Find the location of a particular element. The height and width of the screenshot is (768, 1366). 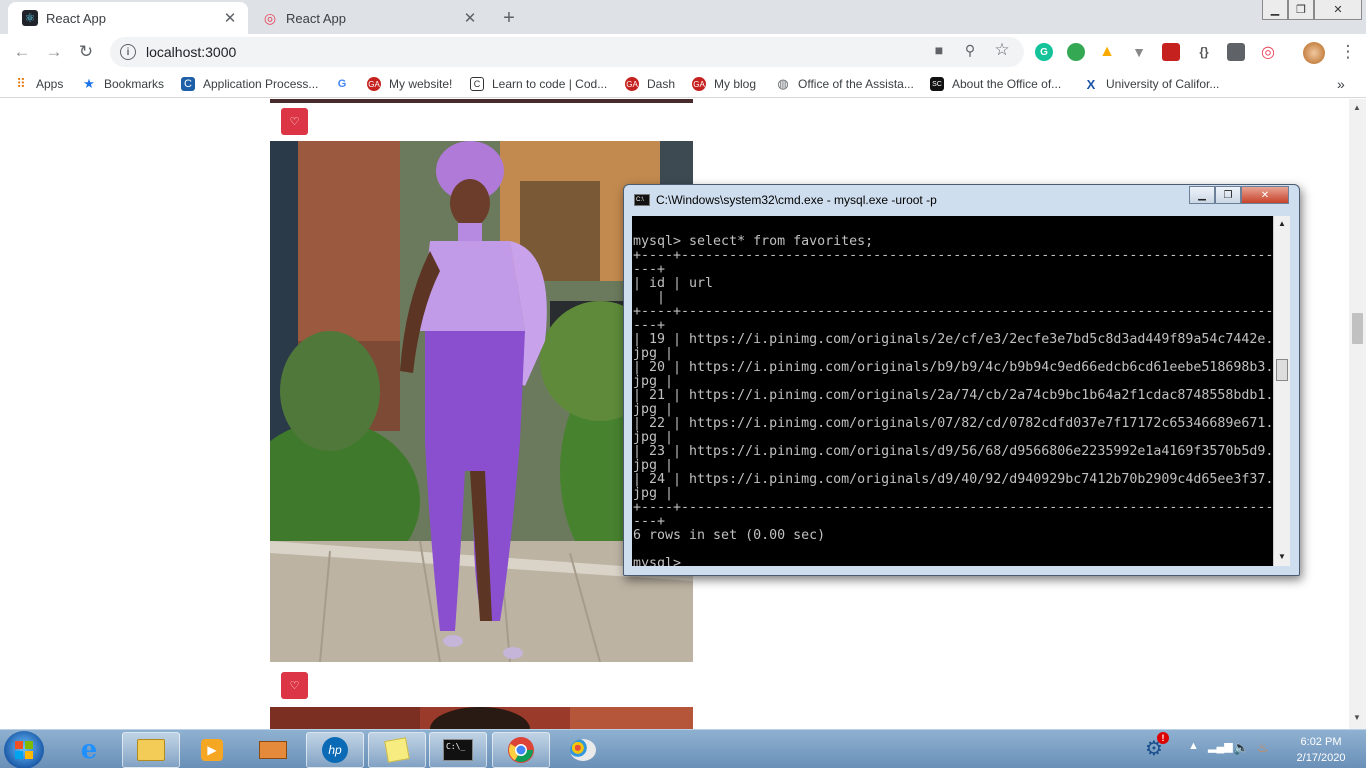

gray-extension-icon is located at coordinates (1236, 52).